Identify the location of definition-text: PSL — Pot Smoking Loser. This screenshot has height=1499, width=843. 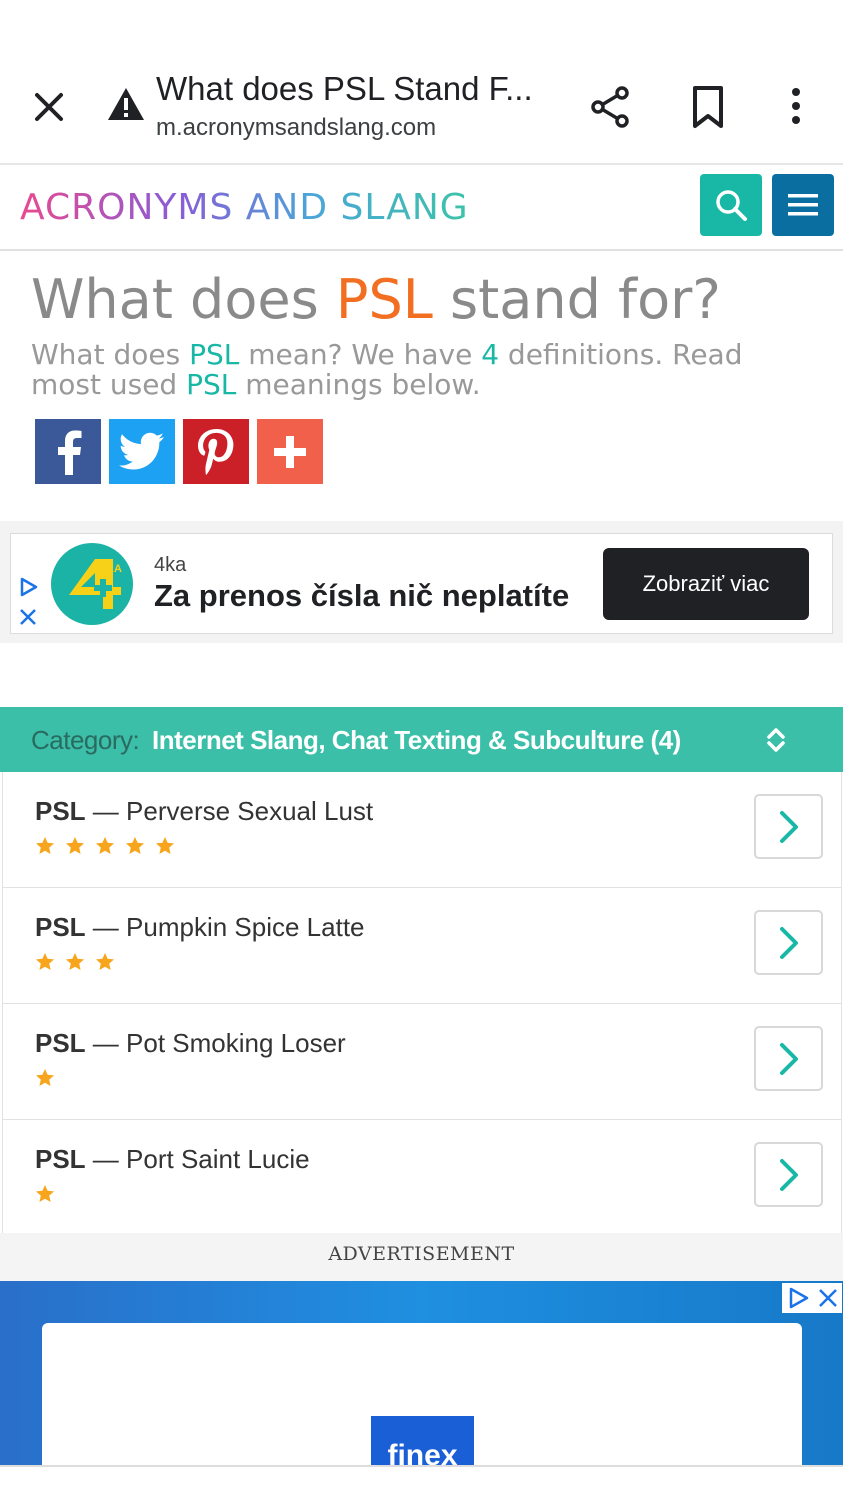
(190, 1043).